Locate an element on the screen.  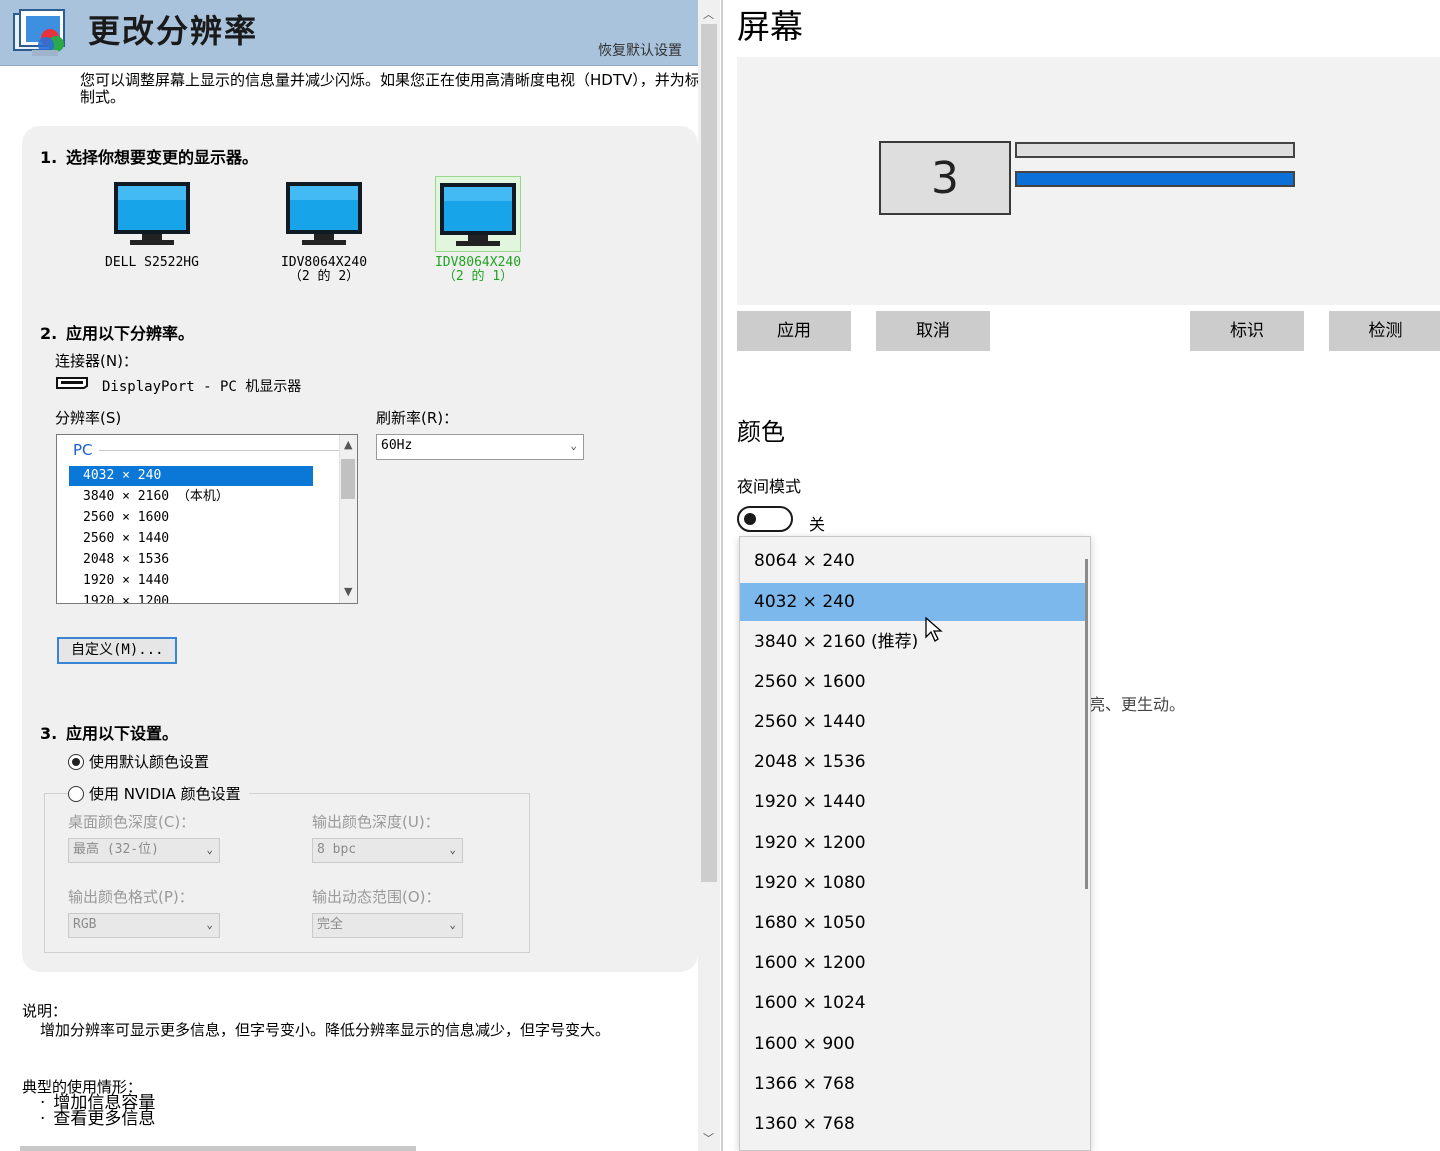
monitor-dell: DELL S2522HG is located at coordinates (152, 223).